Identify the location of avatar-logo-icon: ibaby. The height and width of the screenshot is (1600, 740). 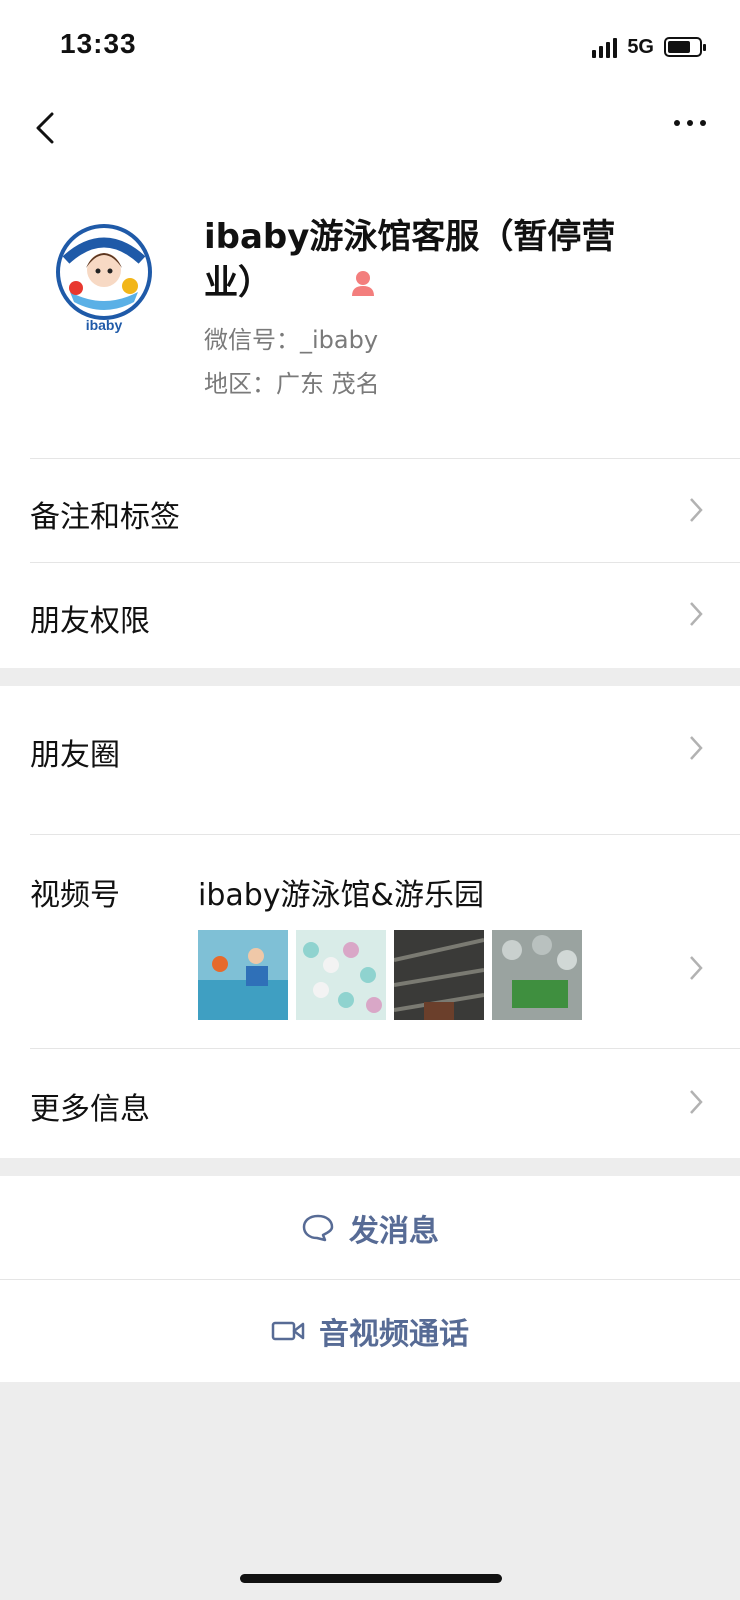
(104, 278).